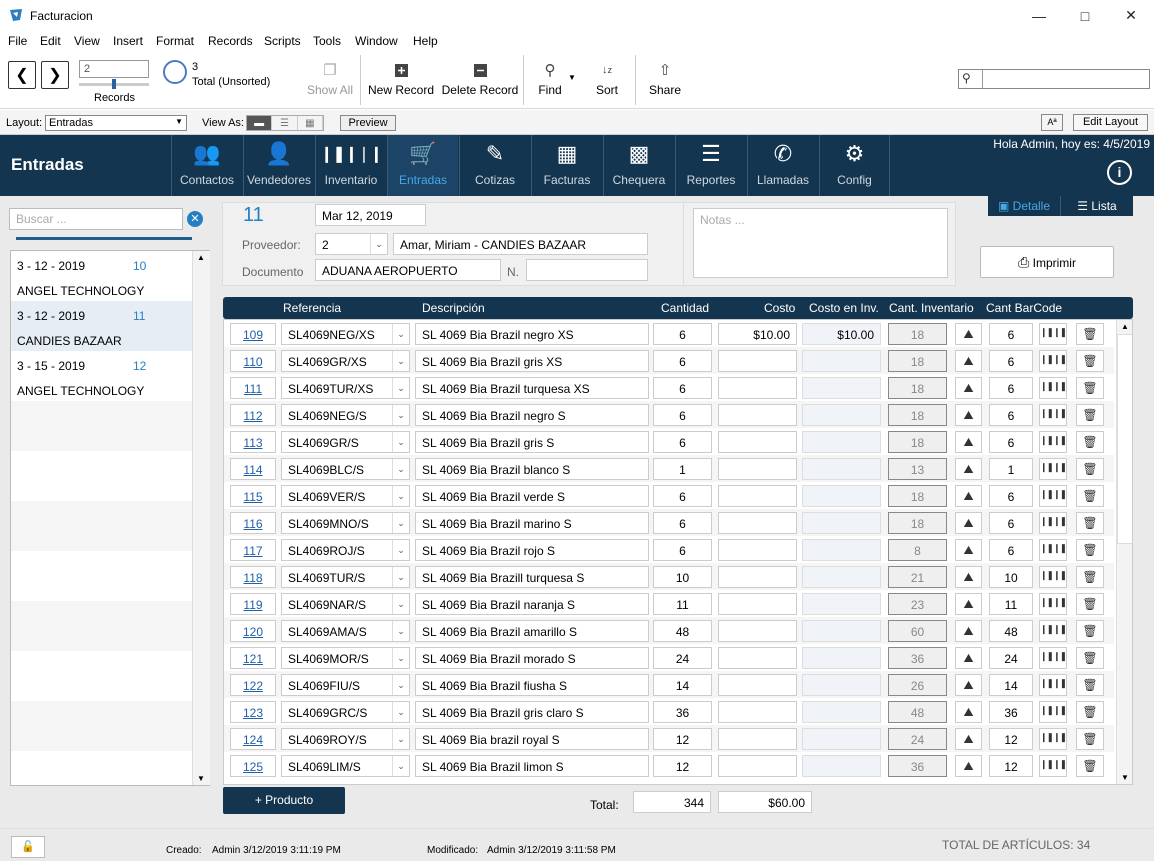  I want to click on cant-barcode-field: 10, so click(1011, 577).